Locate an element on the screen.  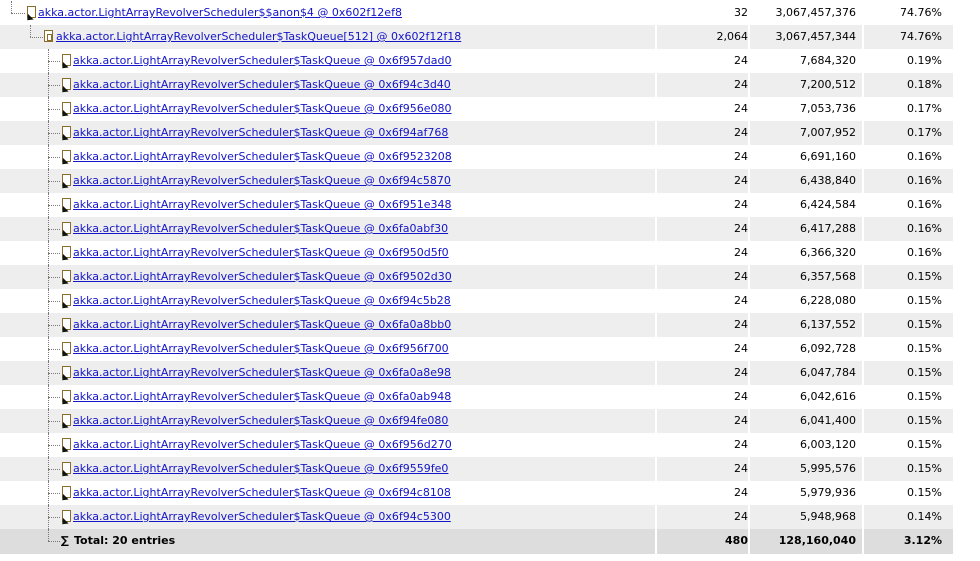
retained-heap-cell: 3,067,457,376 is located at coordinates (815, 12).